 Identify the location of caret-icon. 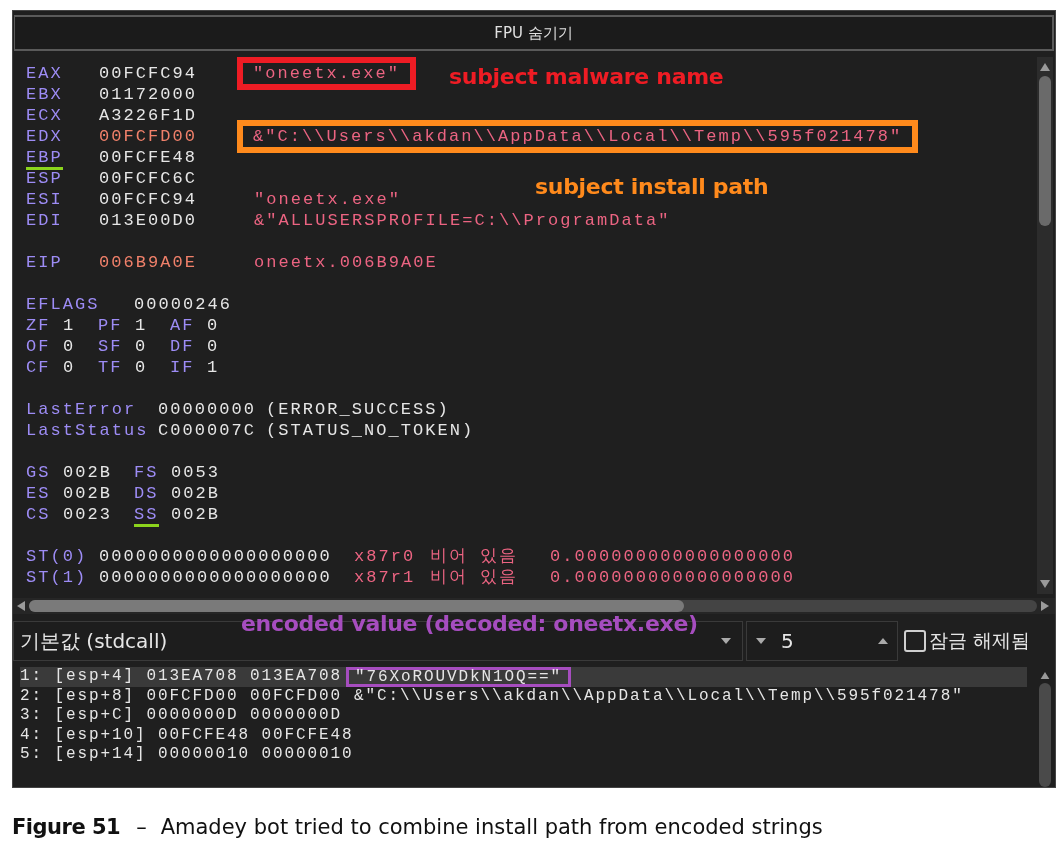
(726, 641).